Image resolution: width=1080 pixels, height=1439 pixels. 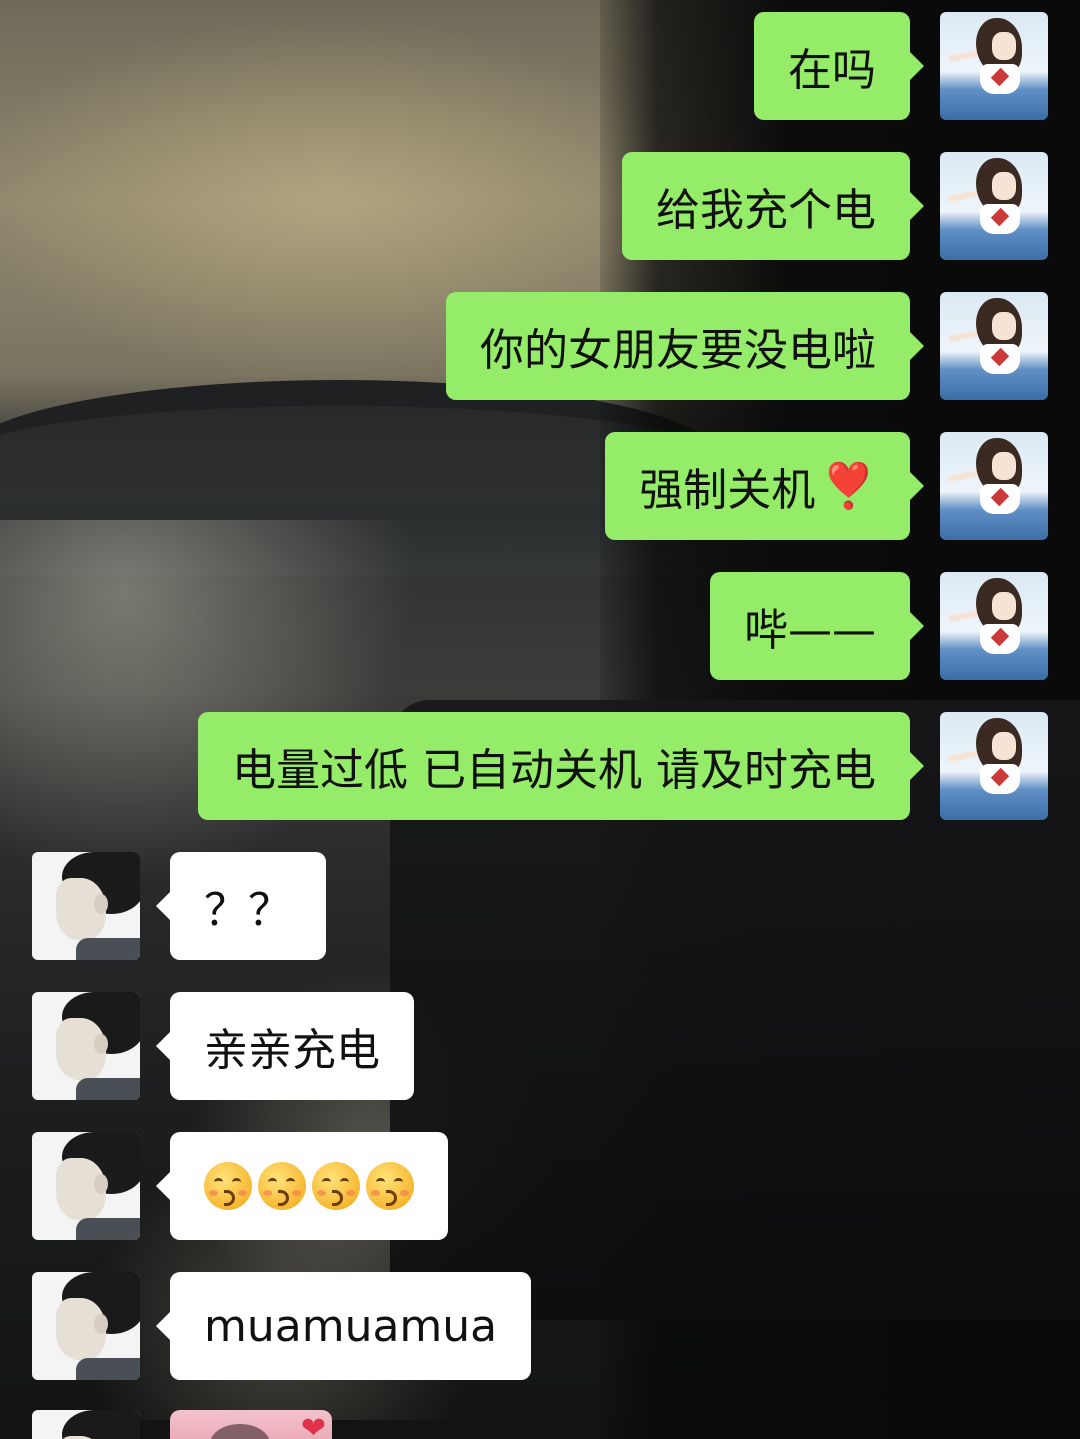 I want to click on sent-message-bubble: 在吗, so click(x=839, y=66).